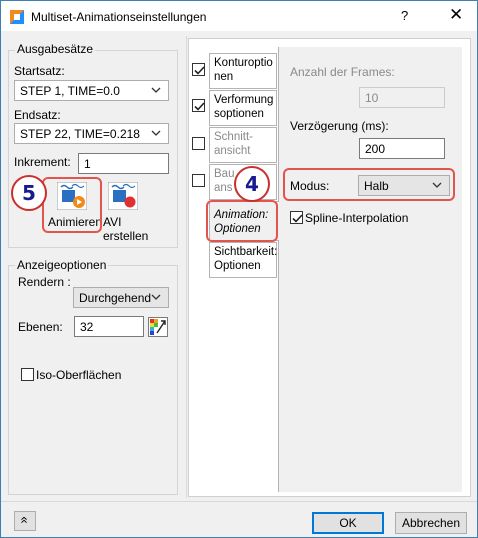  I want to click on inkrement-input: 1, so click(123, 163).